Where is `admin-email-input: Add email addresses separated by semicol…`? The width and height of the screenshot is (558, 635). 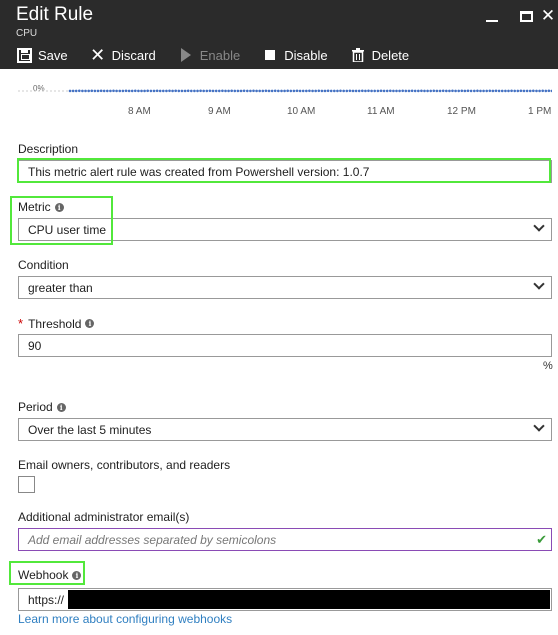 admin-email-input: Add email addresses separated by semicol… is located at coordinates (285, 539).